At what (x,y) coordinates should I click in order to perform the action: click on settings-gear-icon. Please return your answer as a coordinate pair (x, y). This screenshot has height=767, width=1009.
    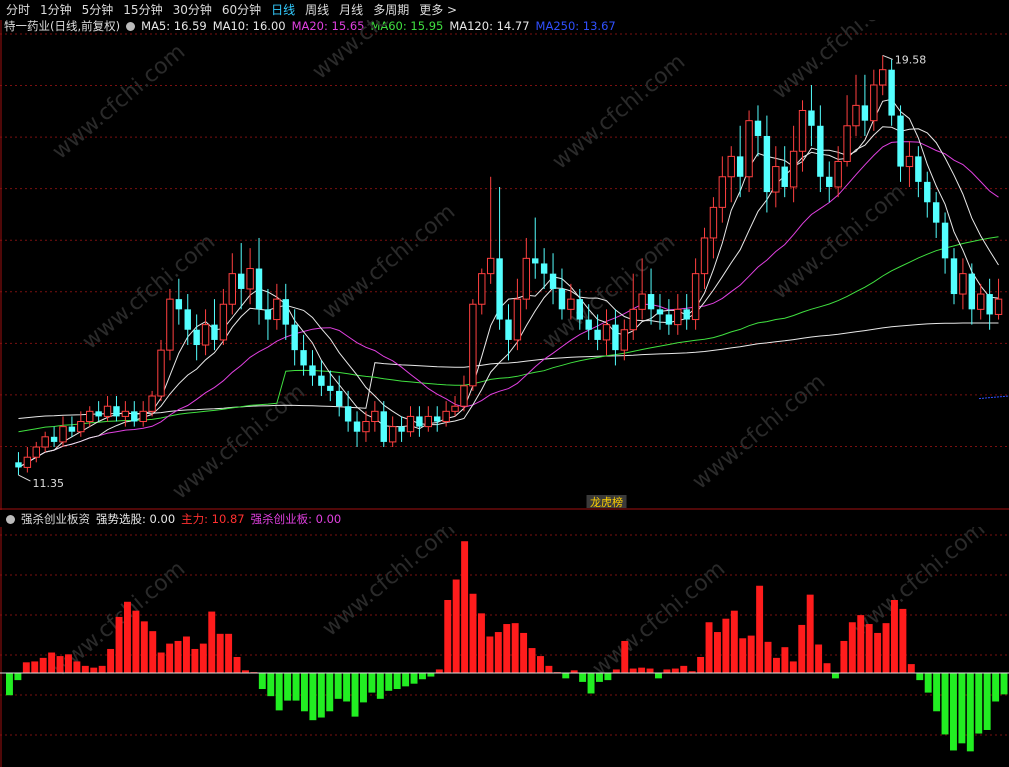
    Looking at the image, I should click on (10, 519).